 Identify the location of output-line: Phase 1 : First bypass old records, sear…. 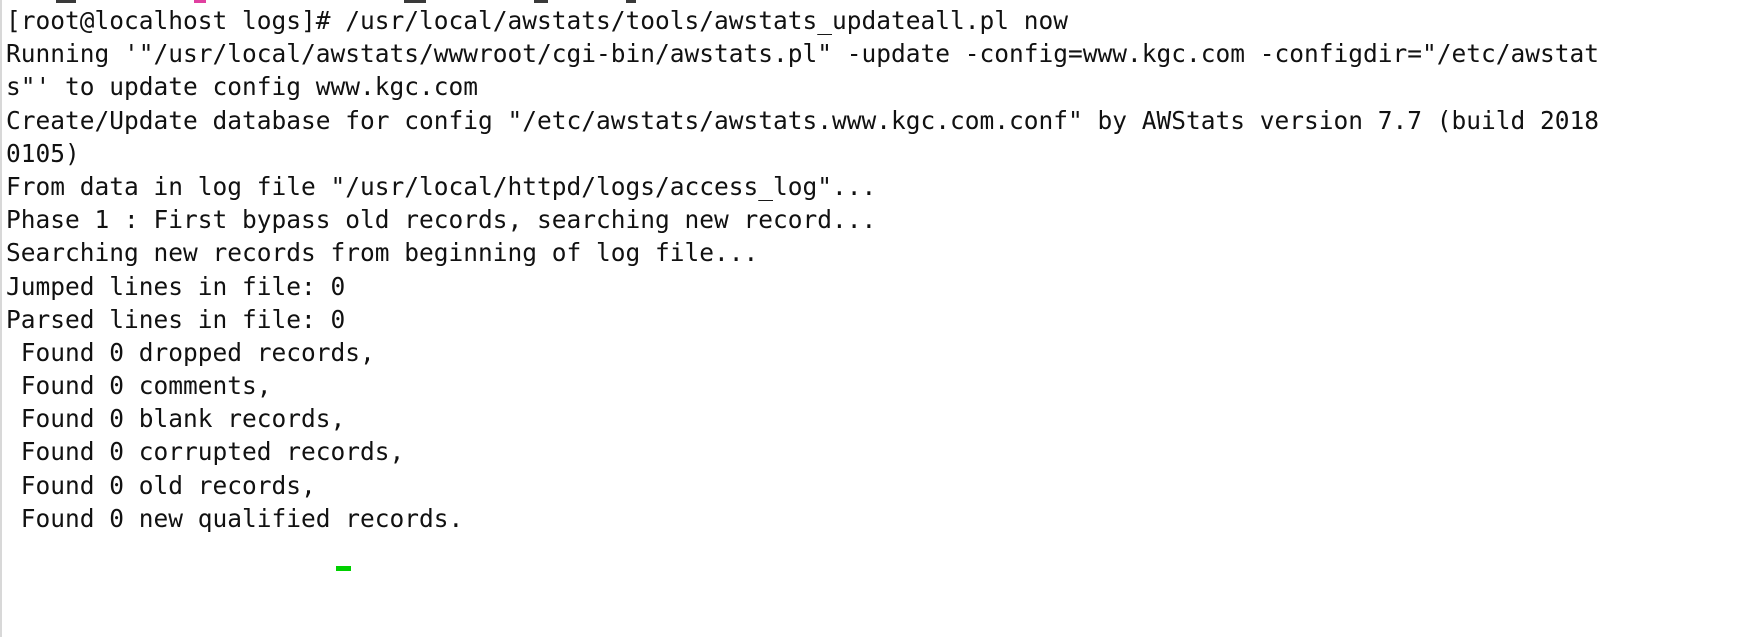
(441, 220).